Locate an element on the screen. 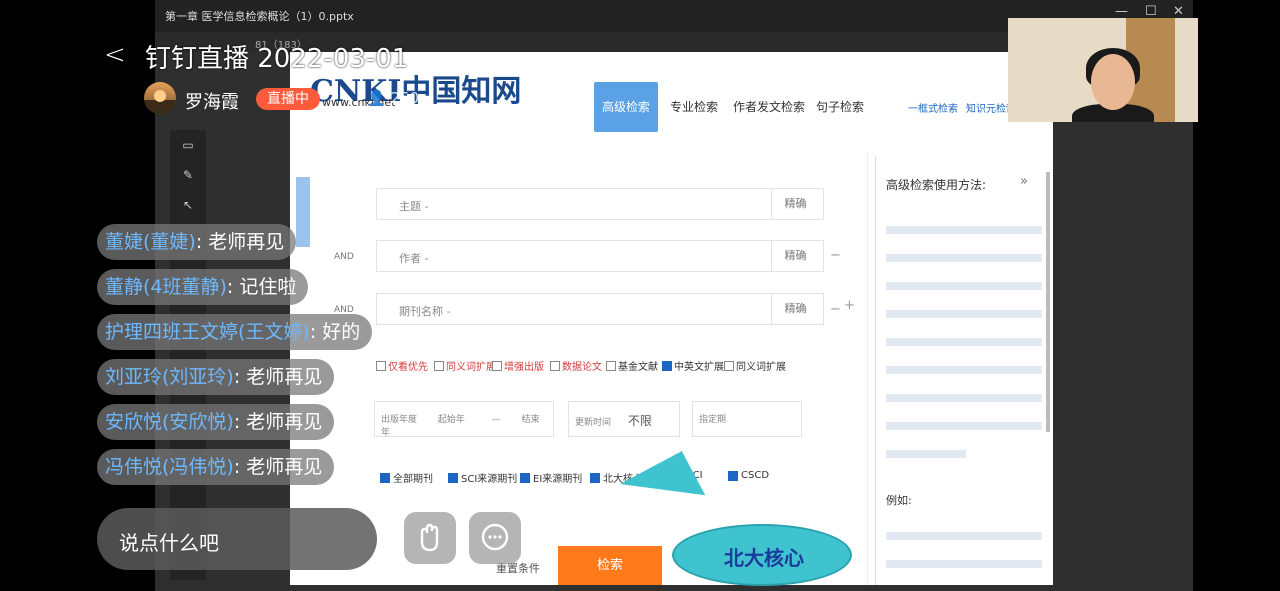 This screenshot has height=591, width=1280. checkbox-synonym: 同义词扩展 is located at coordinates (465, 365).